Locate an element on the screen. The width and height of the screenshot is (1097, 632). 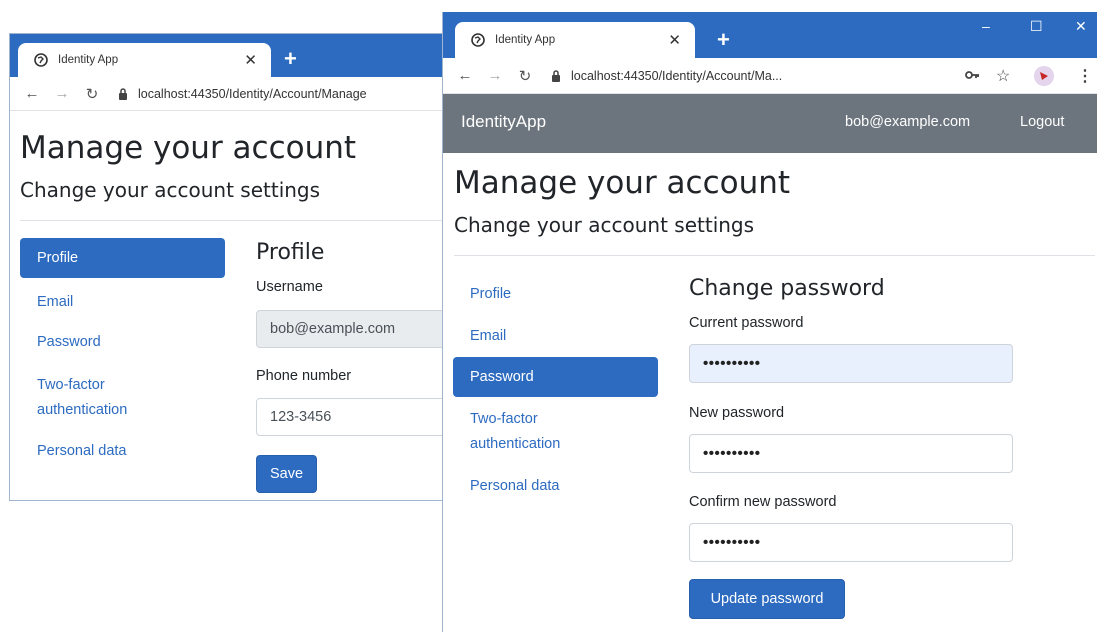
phone-field: 123-3456 is located at coordinates (352, 417).